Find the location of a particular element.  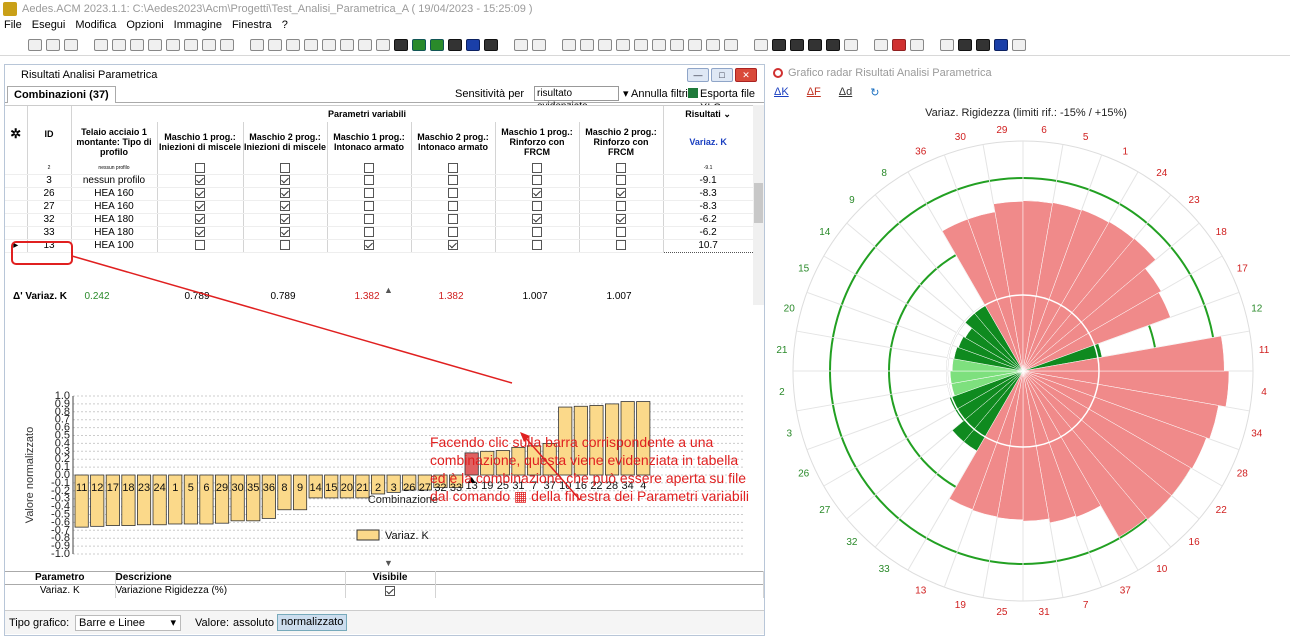

assoluto-button: assoluto is located at coordinates (253, 623).